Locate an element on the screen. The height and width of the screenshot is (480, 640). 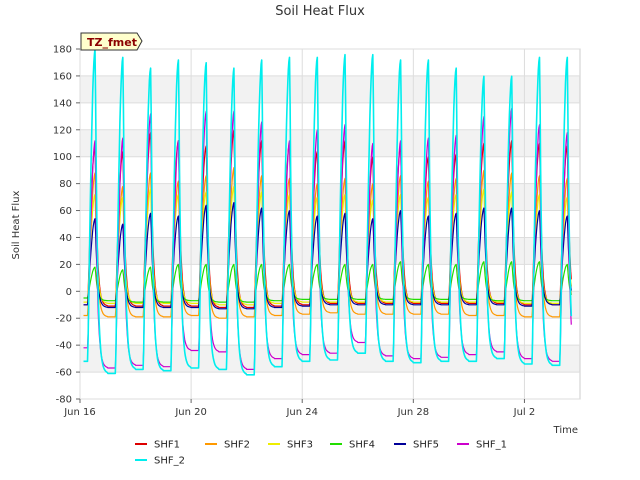
legend-label: SHF5 is located at coordinates (426, 445).